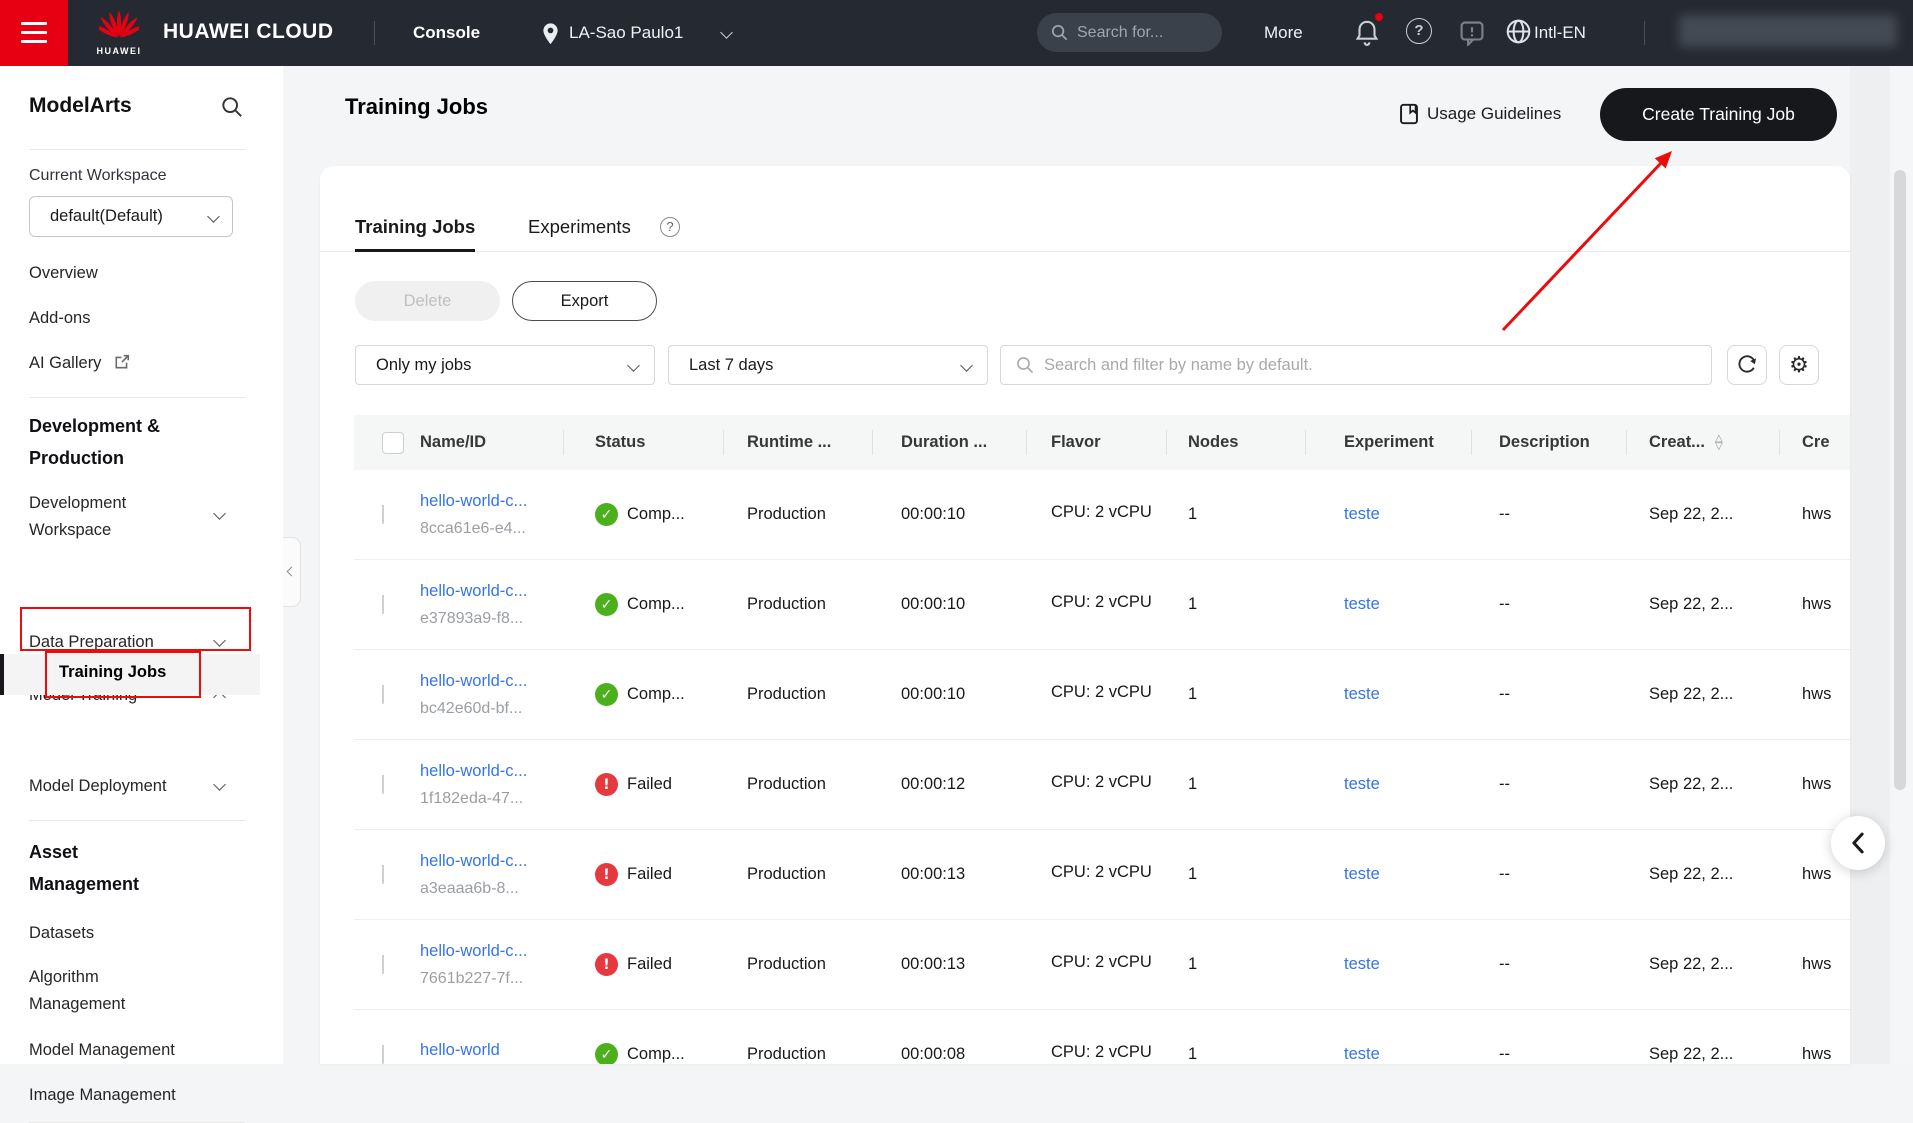  What do you see at coordinates (98, 786) in the screenshot?
I see `sidebar-item-model-deployment: Model Deployment` at bounding box center [98, 786].